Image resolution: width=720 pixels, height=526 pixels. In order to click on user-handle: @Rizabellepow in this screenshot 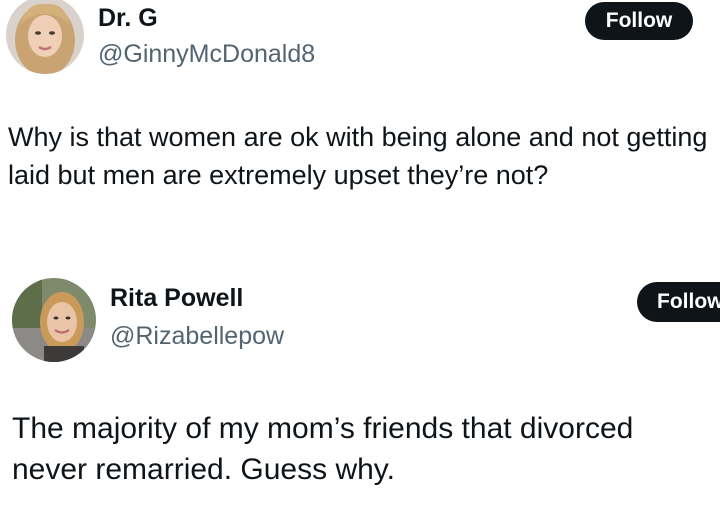, I will do `click(197, 336)`.